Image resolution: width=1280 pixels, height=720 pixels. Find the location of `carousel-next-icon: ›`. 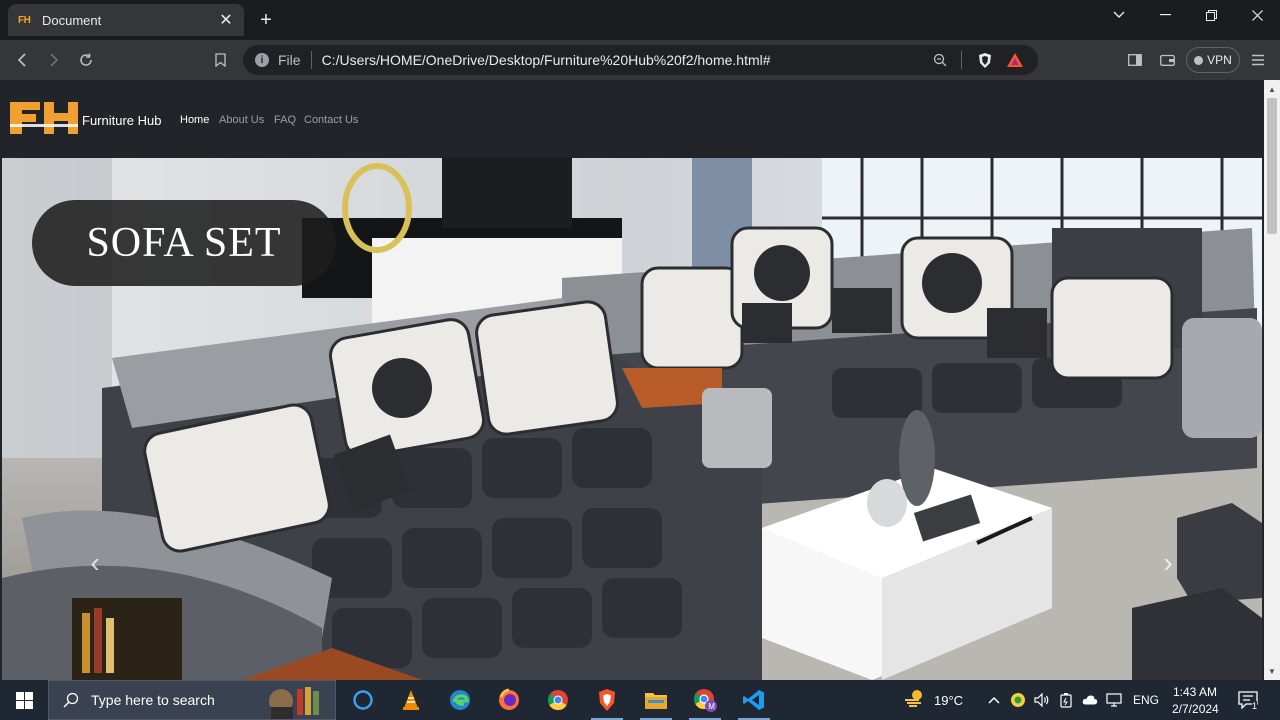

carousel-next-icon: › is located at coordinates (1168, 562).